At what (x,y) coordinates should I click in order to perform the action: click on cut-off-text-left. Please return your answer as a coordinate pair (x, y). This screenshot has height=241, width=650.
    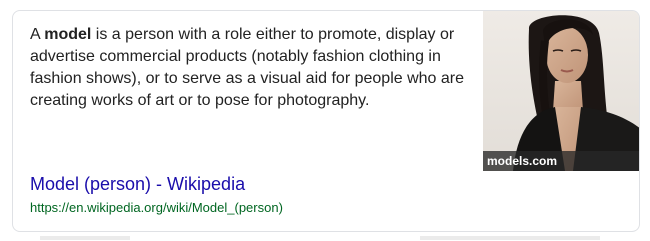
    Looking at the image, I should click on (85, 238).